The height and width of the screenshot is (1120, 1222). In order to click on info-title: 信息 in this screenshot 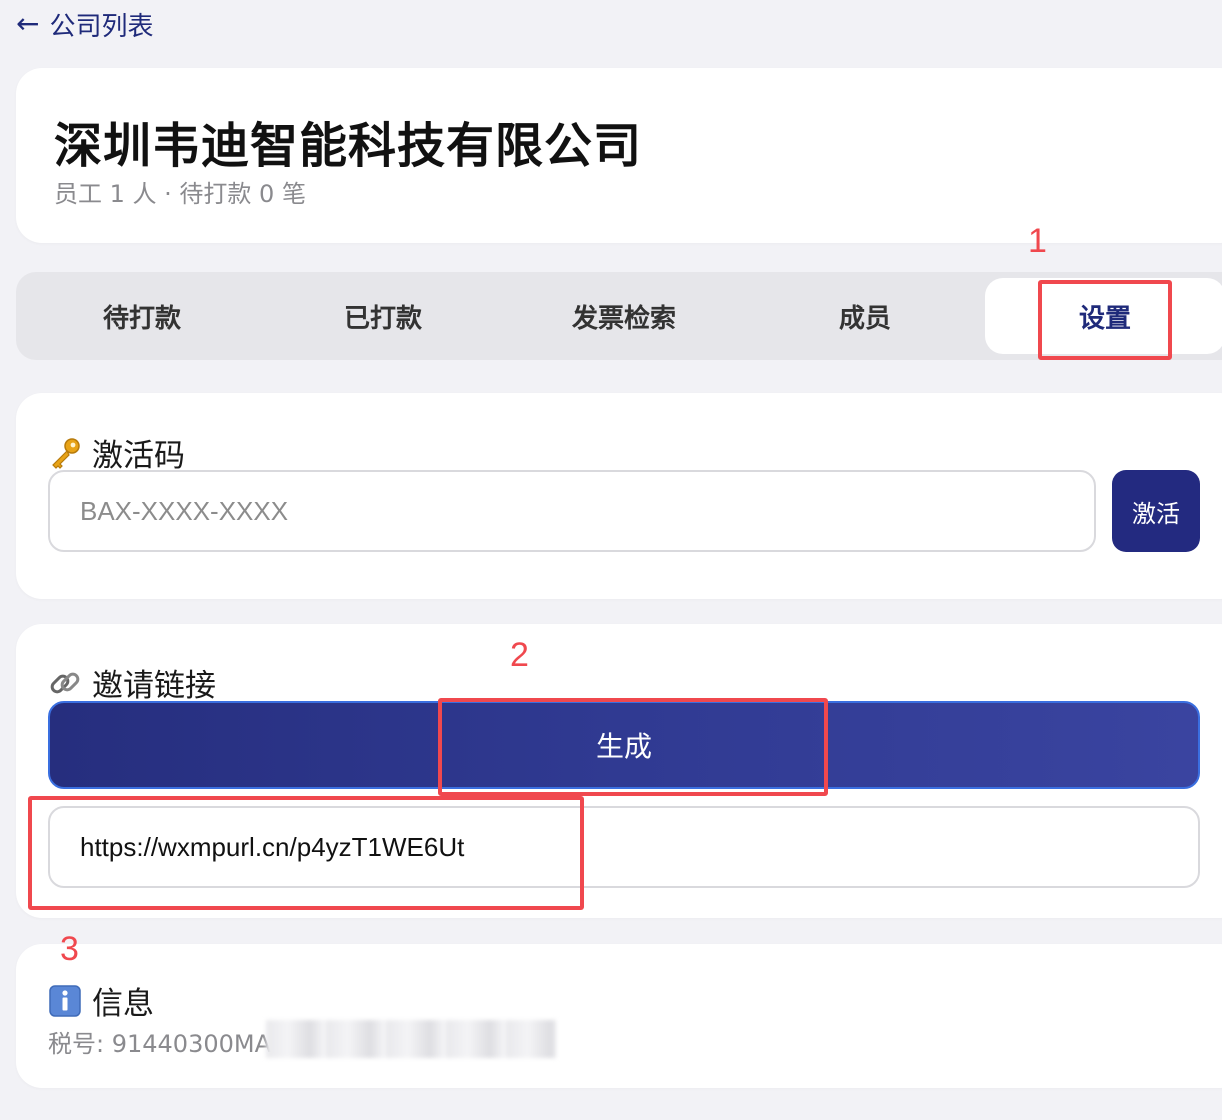, I will do `click(101, 1000)`.